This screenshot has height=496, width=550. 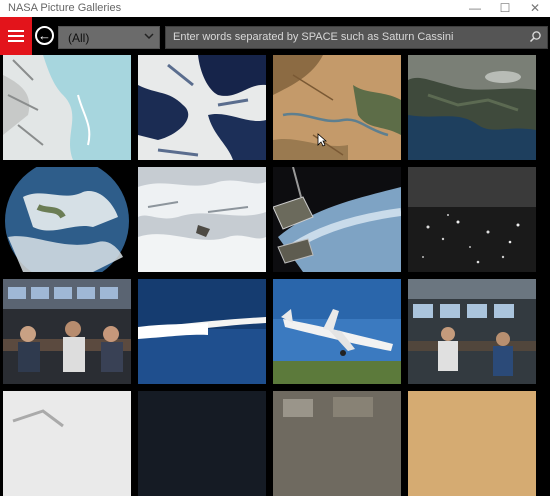 I want to click on category-selected-value: (All), so click(x=79, y=38).